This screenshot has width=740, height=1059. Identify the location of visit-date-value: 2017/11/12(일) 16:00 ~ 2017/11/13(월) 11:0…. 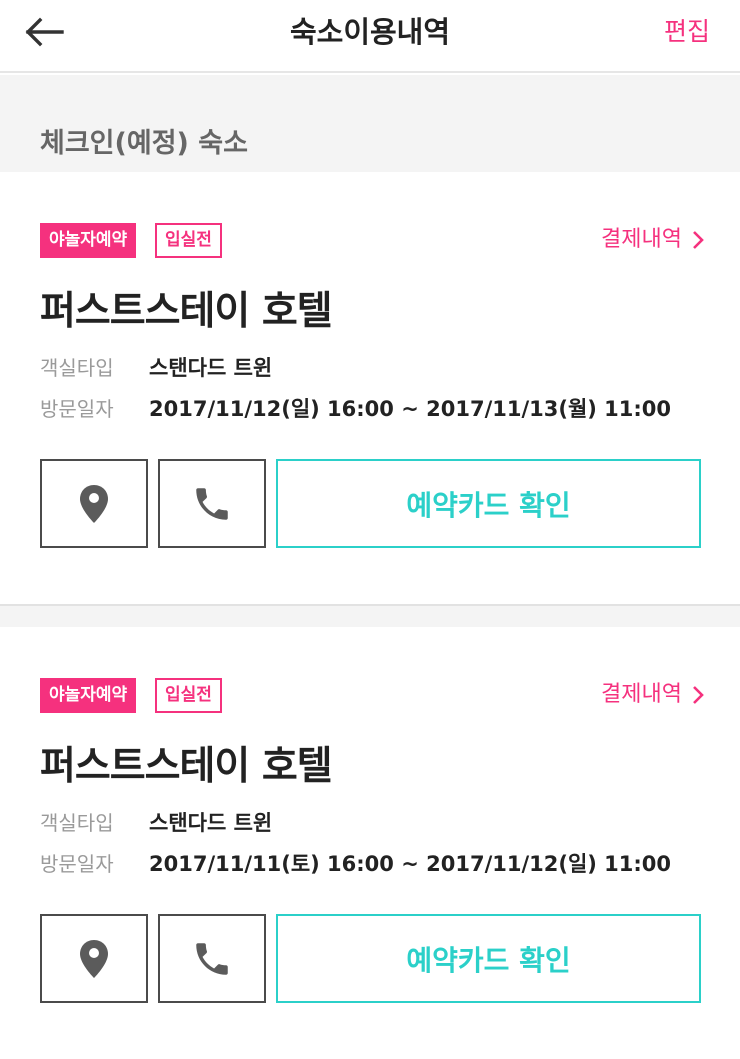
(410, 409).